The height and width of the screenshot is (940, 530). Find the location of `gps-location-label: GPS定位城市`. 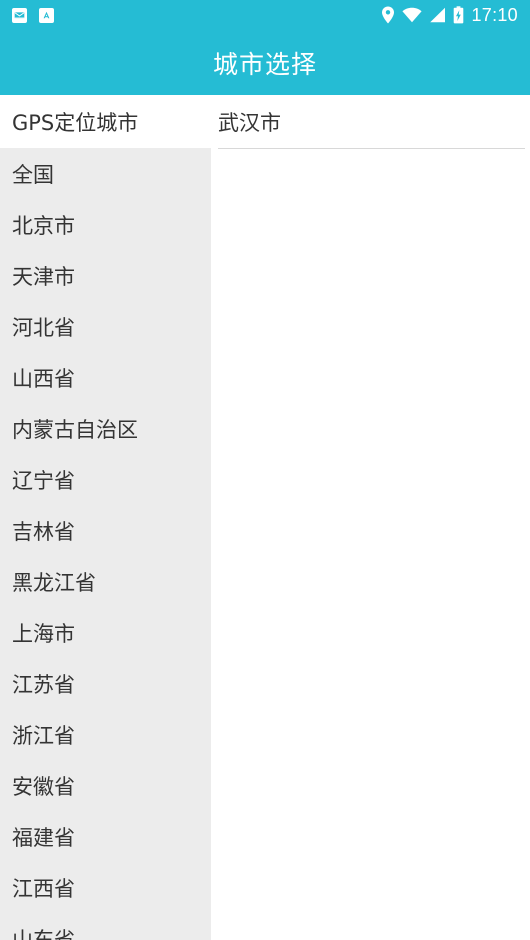

gps-location-label: GPS定位城市 is located at coordinates (75, 122).